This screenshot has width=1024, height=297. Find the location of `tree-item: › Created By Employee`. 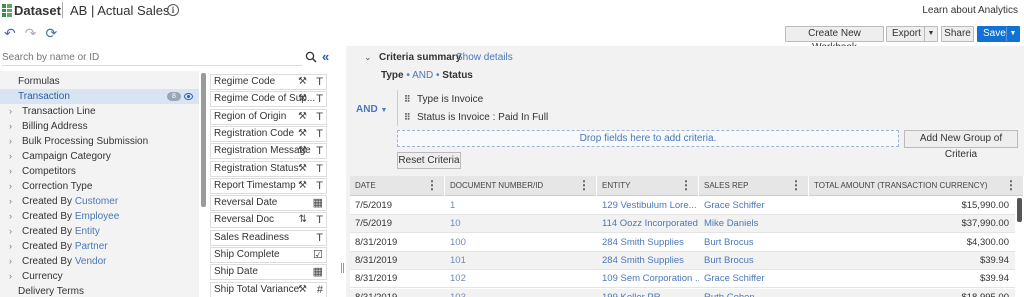

tree-item: › Created By Employee is located at coordinates (99, 216).